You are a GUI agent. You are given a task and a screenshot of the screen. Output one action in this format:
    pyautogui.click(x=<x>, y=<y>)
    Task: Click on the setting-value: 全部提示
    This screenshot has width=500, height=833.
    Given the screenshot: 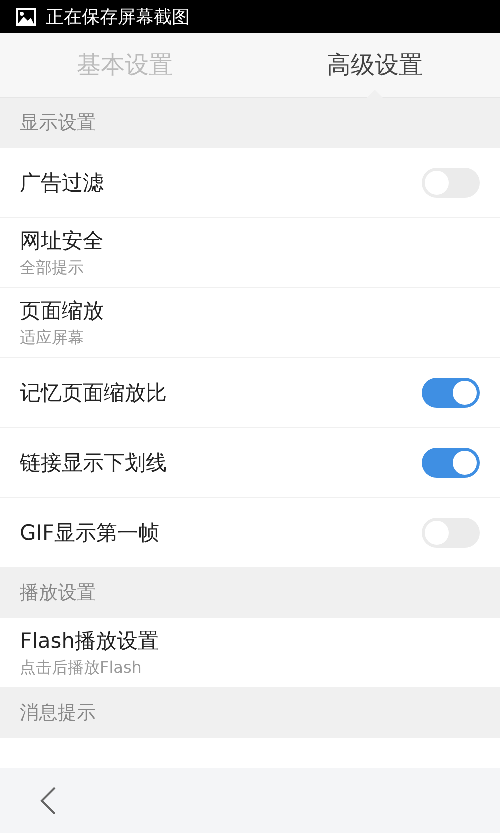 What is the action you would take?
    pyautogui.click(x=52, y=268)
    